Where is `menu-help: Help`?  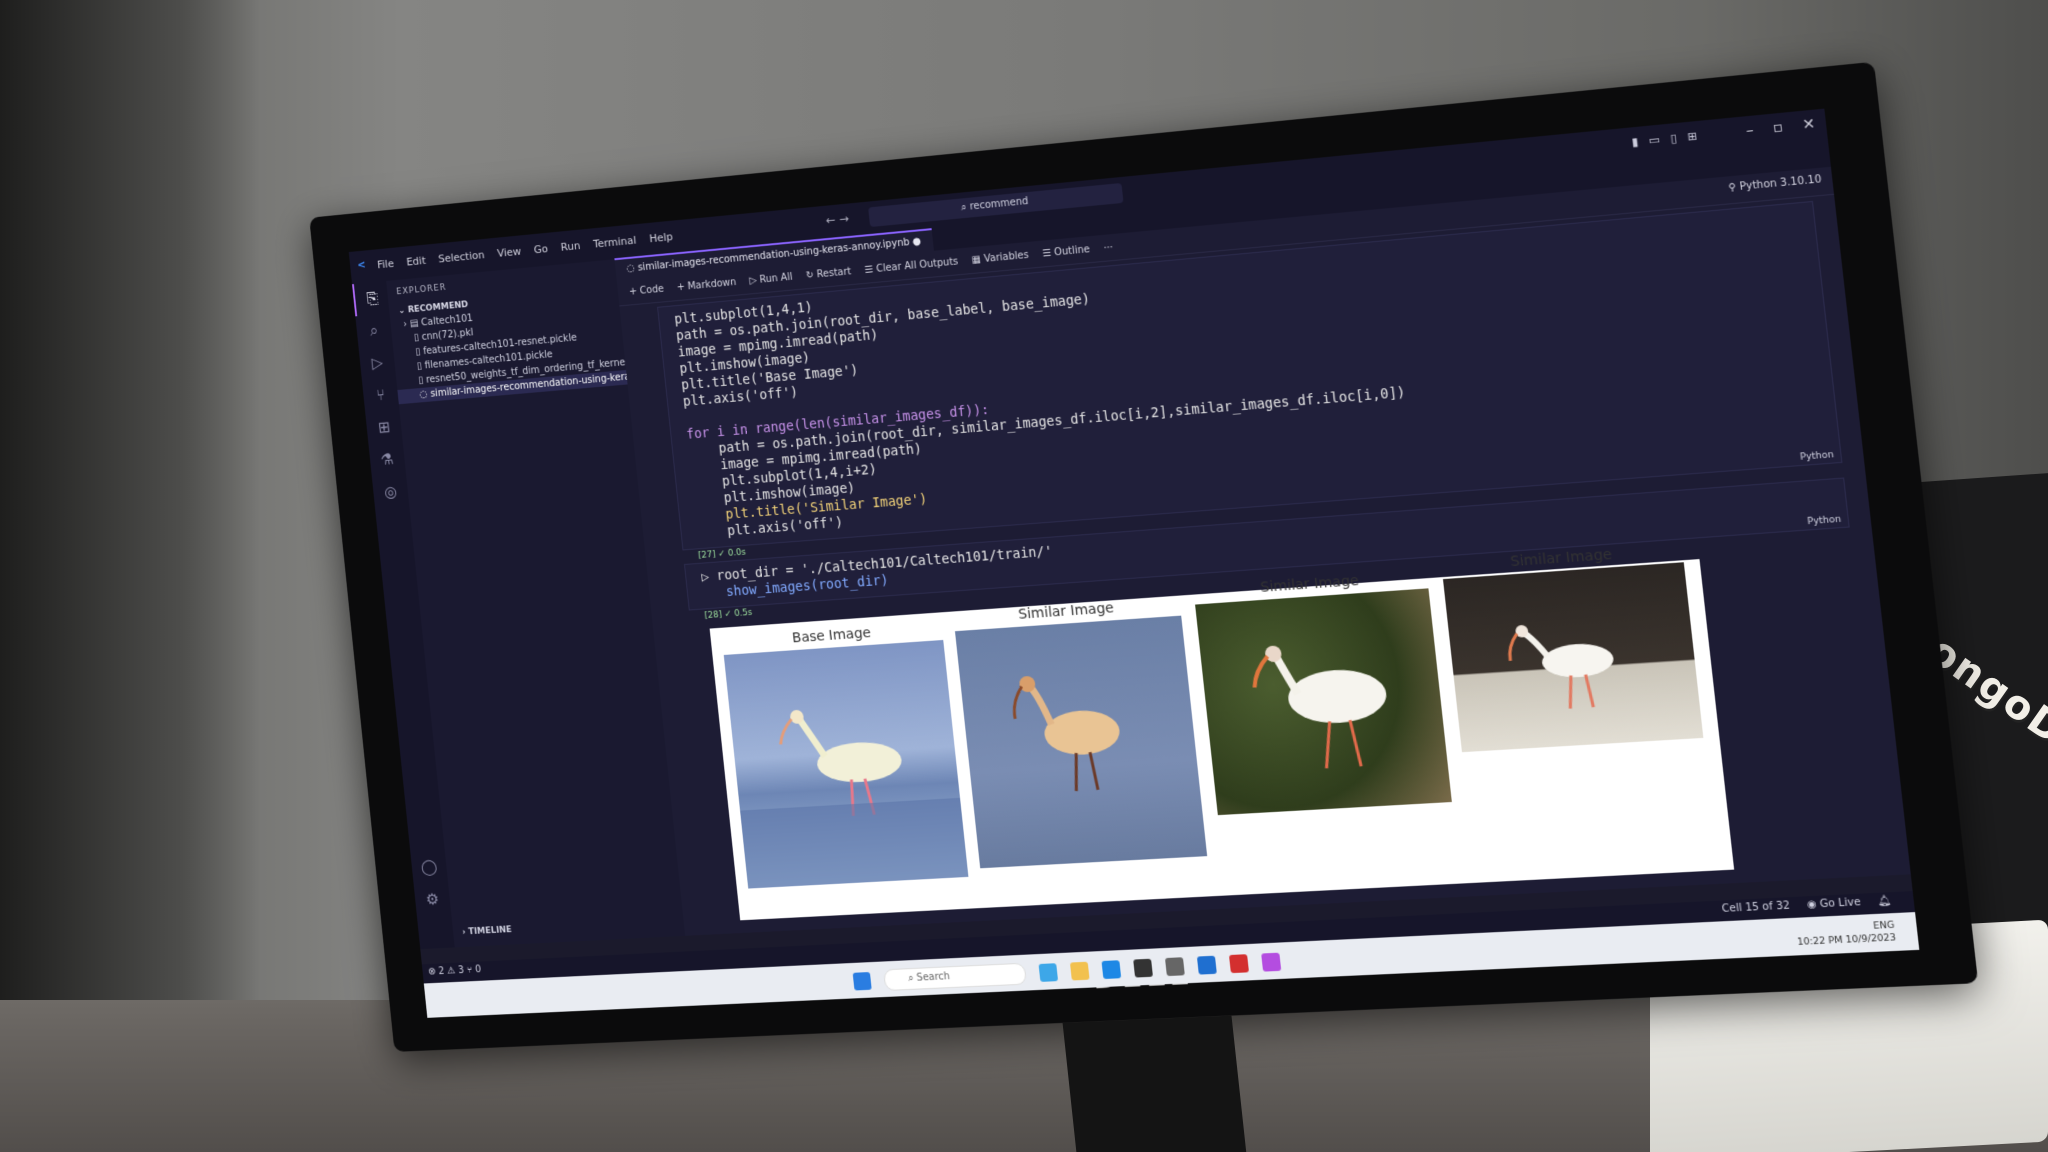 menu-help: Help is located at coordinates (661, 237).